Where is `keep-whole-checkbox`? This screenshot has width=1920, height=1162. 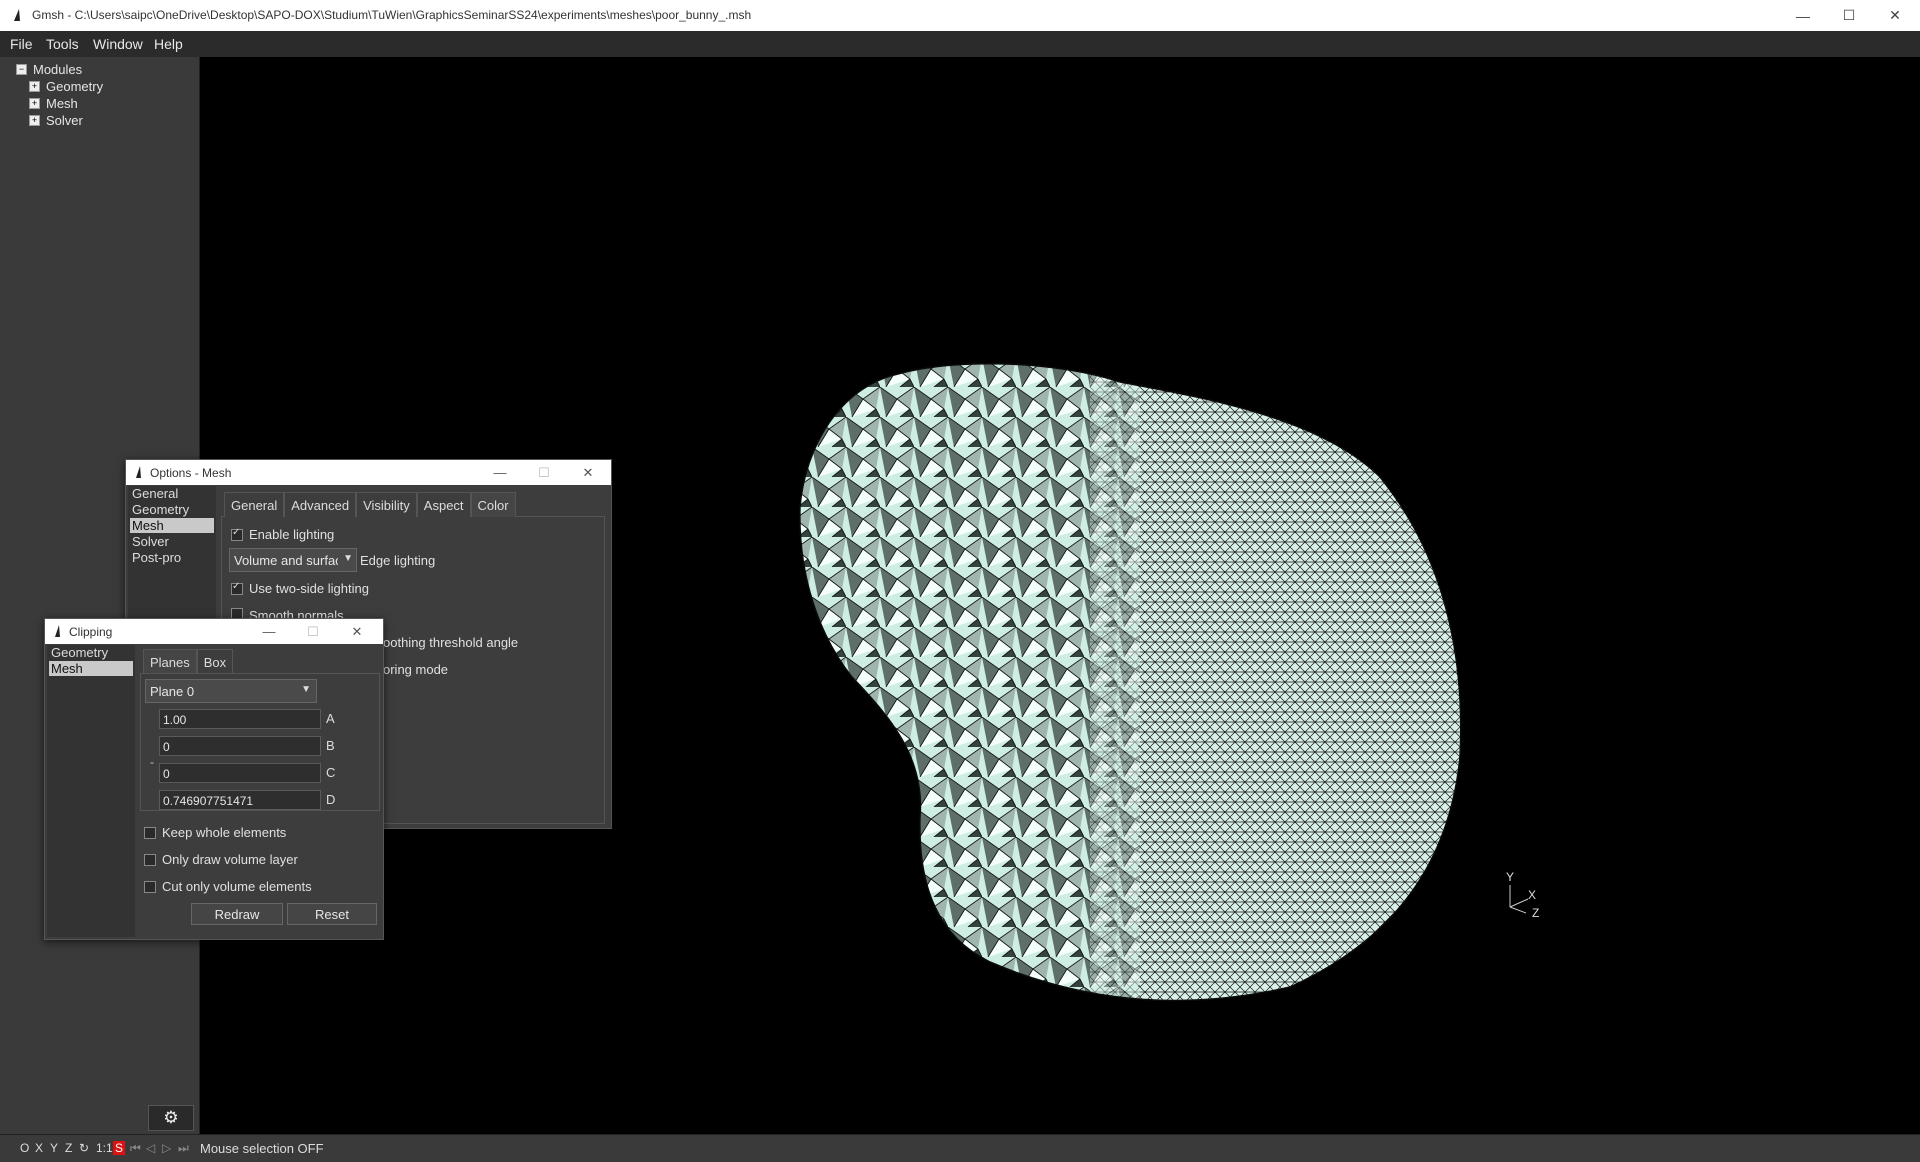
keep-whole-checkbox is located at coordinates (150, 832).